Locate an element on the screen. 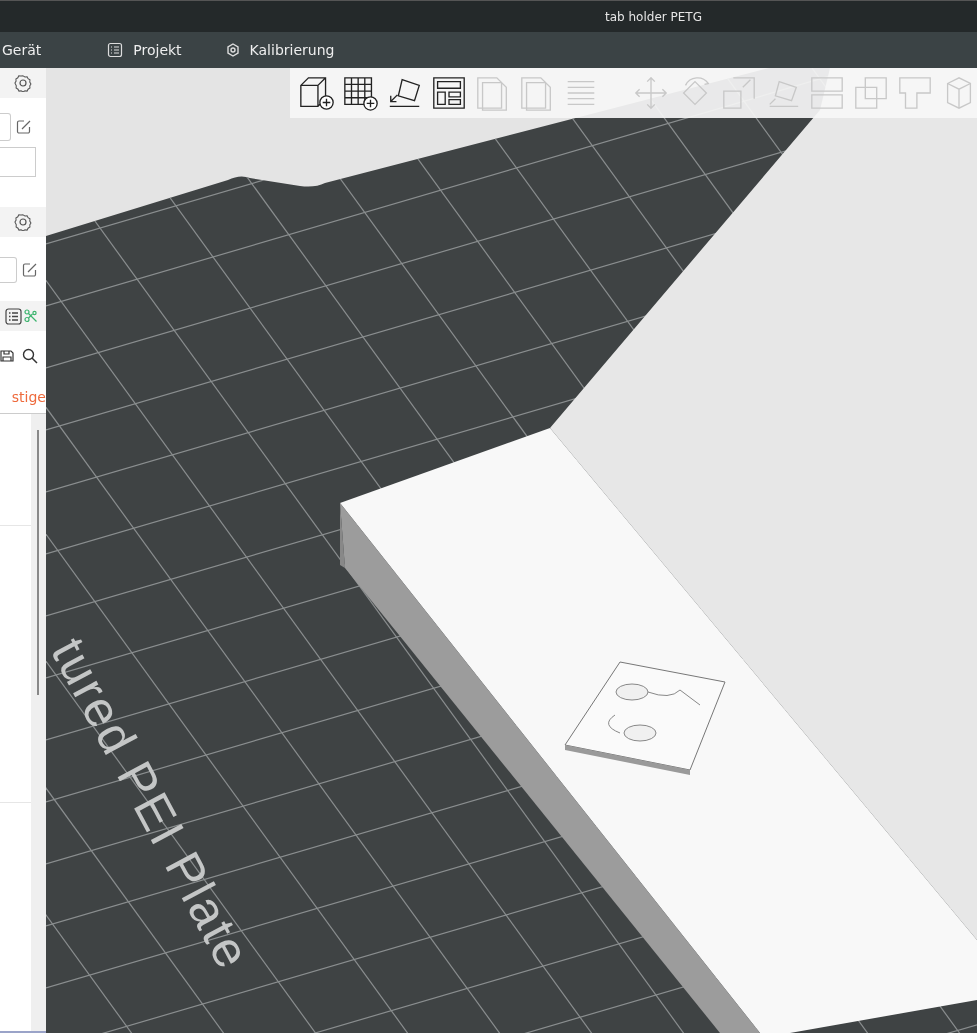 The image size is (977, 1033). overlap-icon is located at coordinates (871, 93).